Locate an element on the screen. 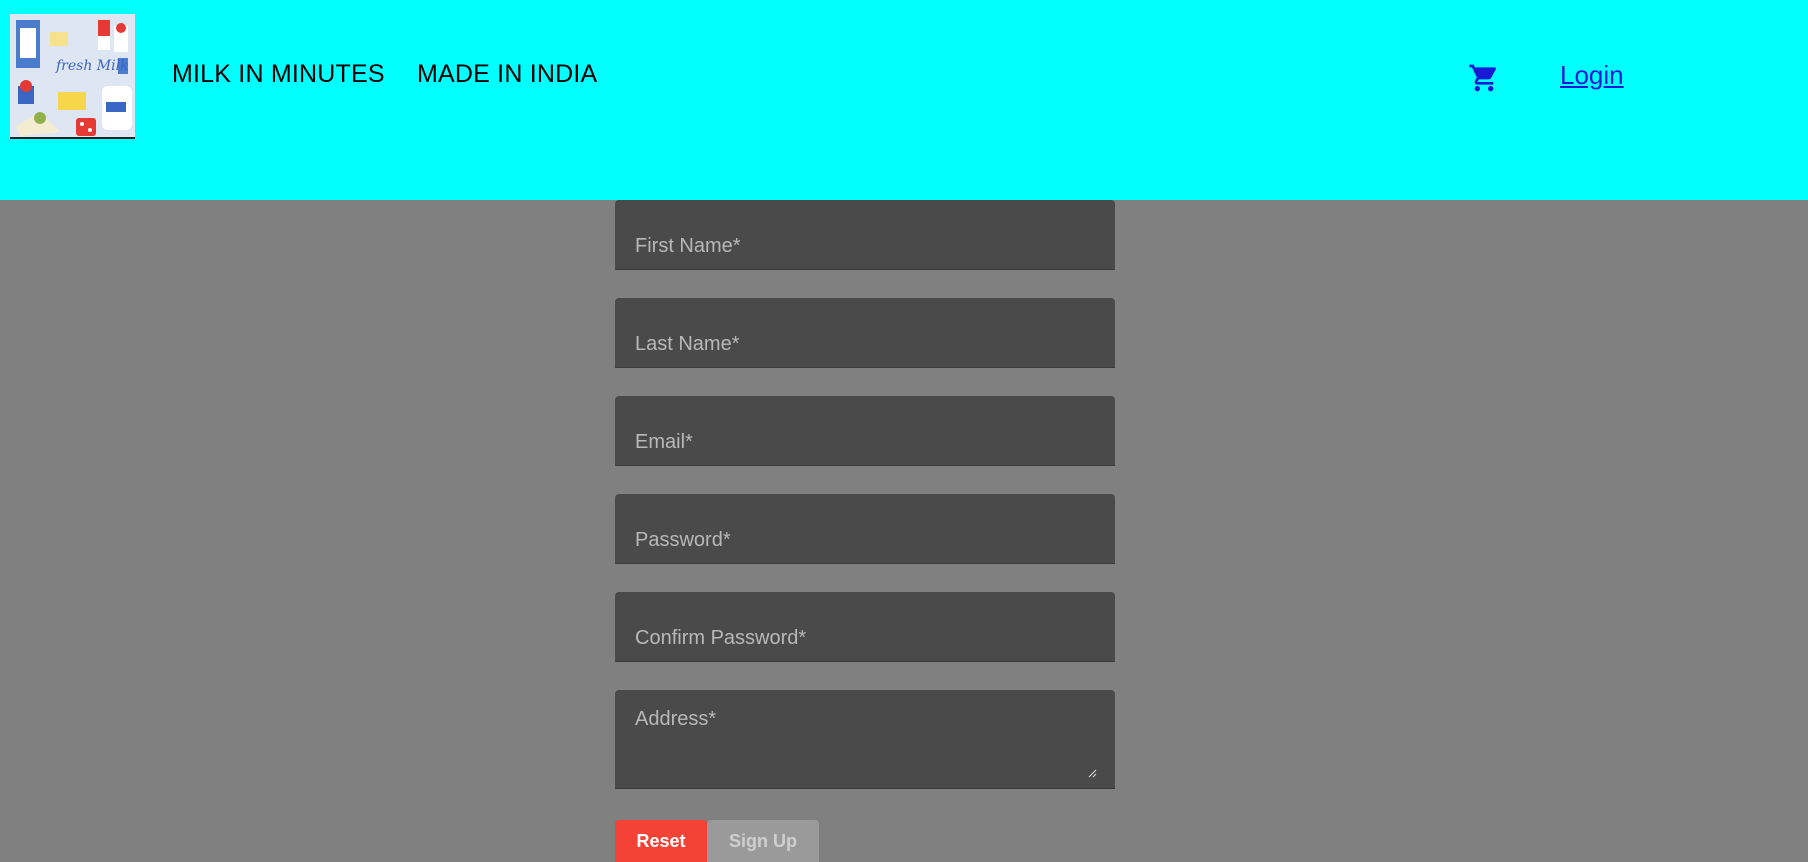 This screenshot has height=862, width=1808. email-input is located at coordinates (865, 430).